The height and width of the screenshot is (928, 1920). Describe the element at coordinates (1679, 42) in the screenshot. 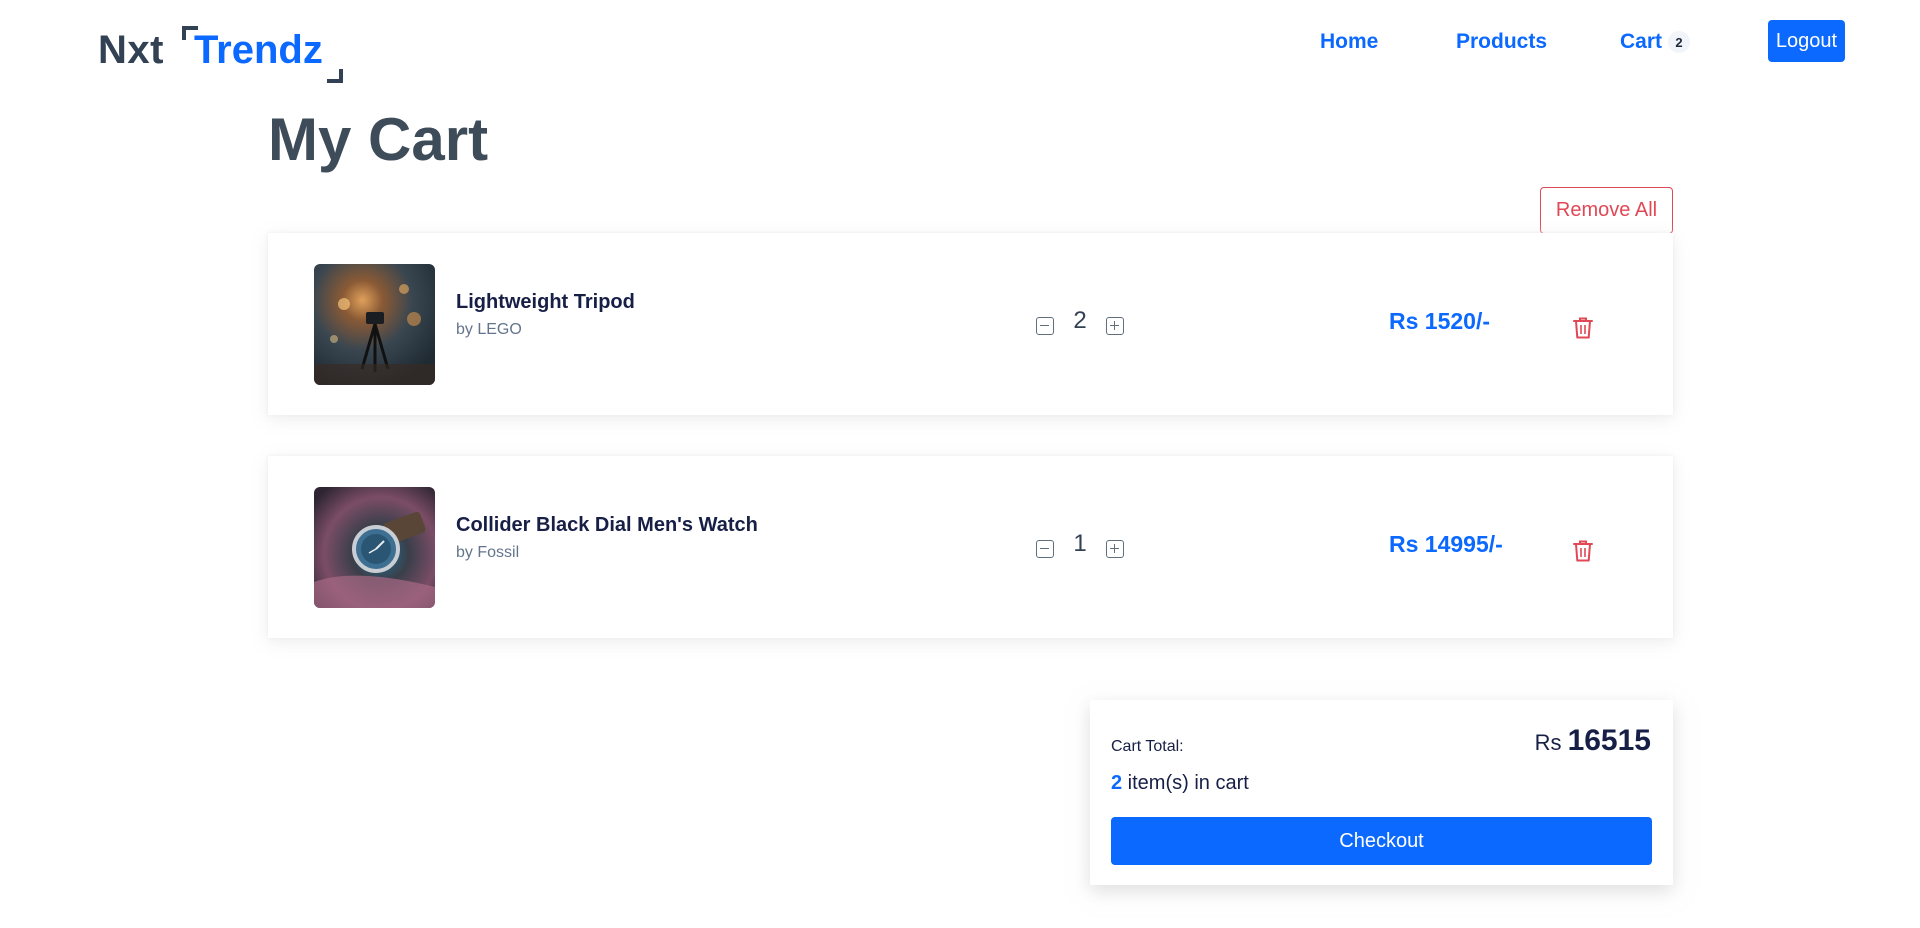

I see `cart-count-badge: 2` at that location.